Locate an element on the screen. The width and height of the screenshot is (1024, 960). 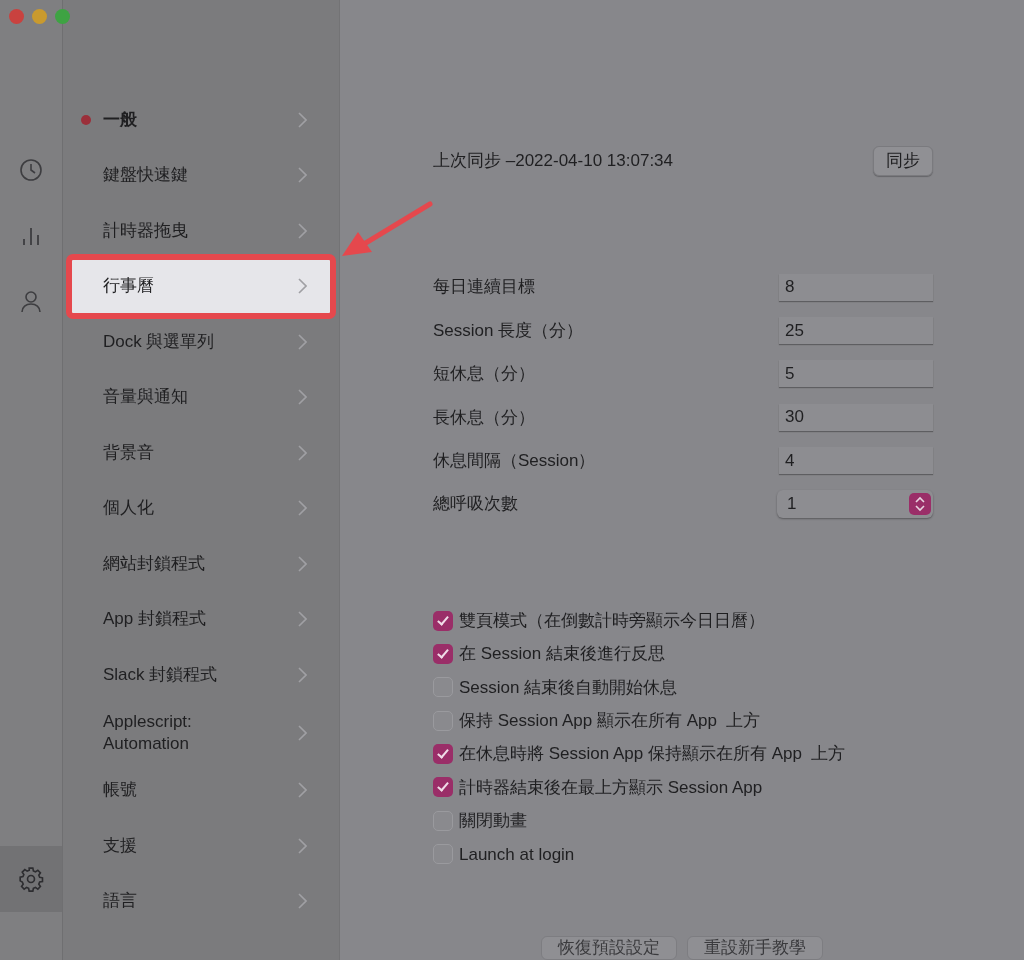
input-field: 25 is located at coordinates (856, 331).